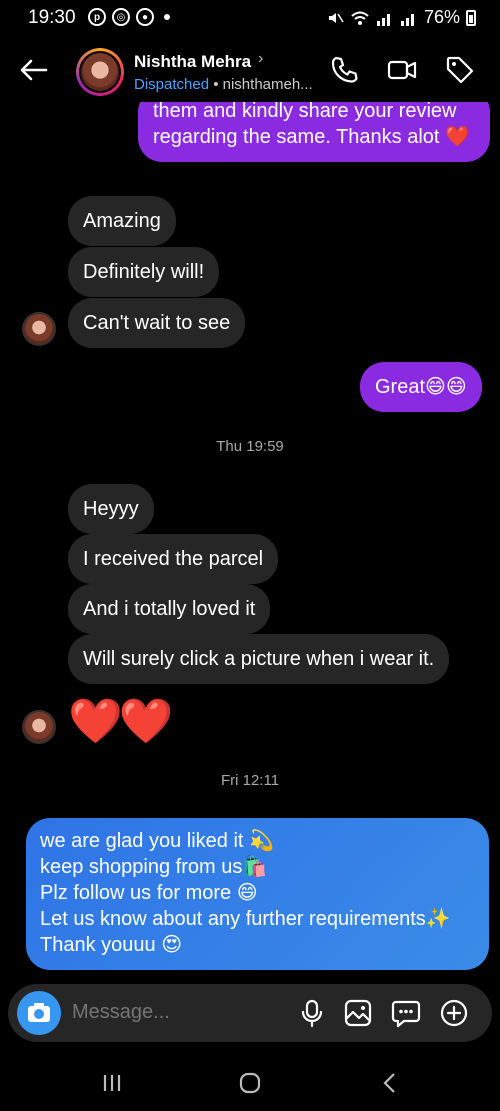  I want to click on message-line: keep shopping from us🛍️, so click(154, 867).